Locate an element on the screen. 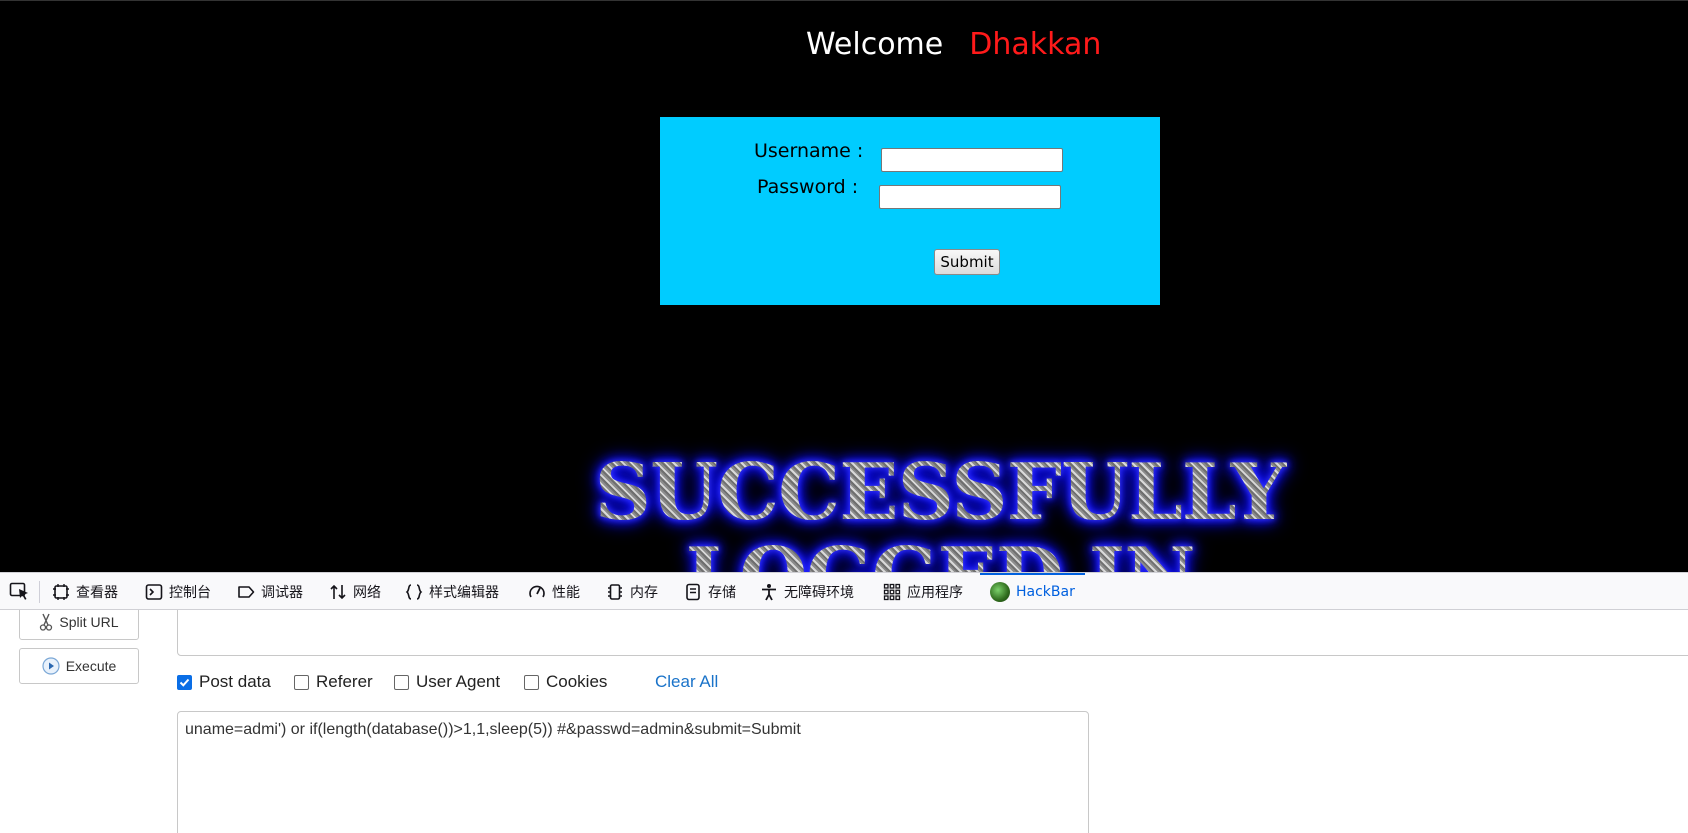 The width and height of the screenshot is (1688, 833). success-banner: SUCCESSFULLY LOGGED IN is located at coordinates (940, 511).